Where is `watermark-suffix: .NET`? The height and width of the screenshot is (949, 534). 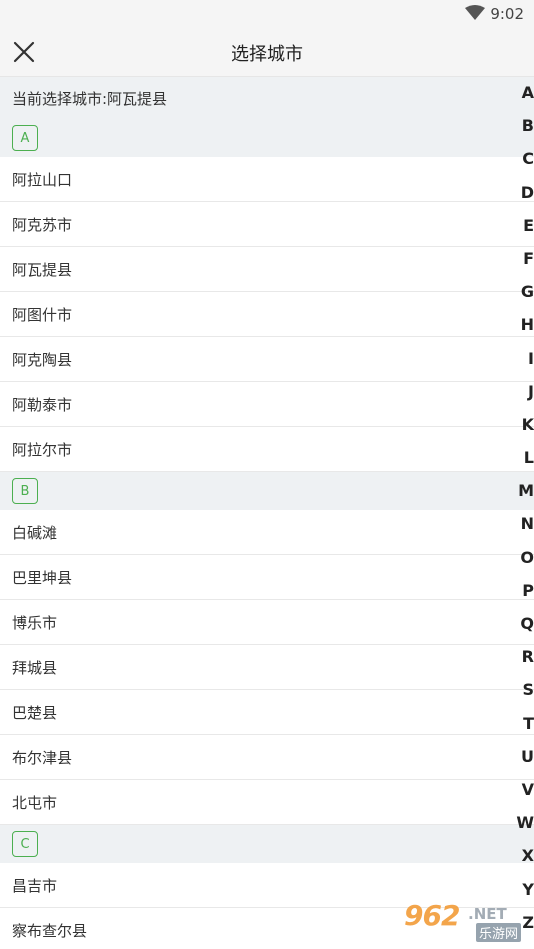
watermark-suffix: .NET is located at coordinates (487, 914).